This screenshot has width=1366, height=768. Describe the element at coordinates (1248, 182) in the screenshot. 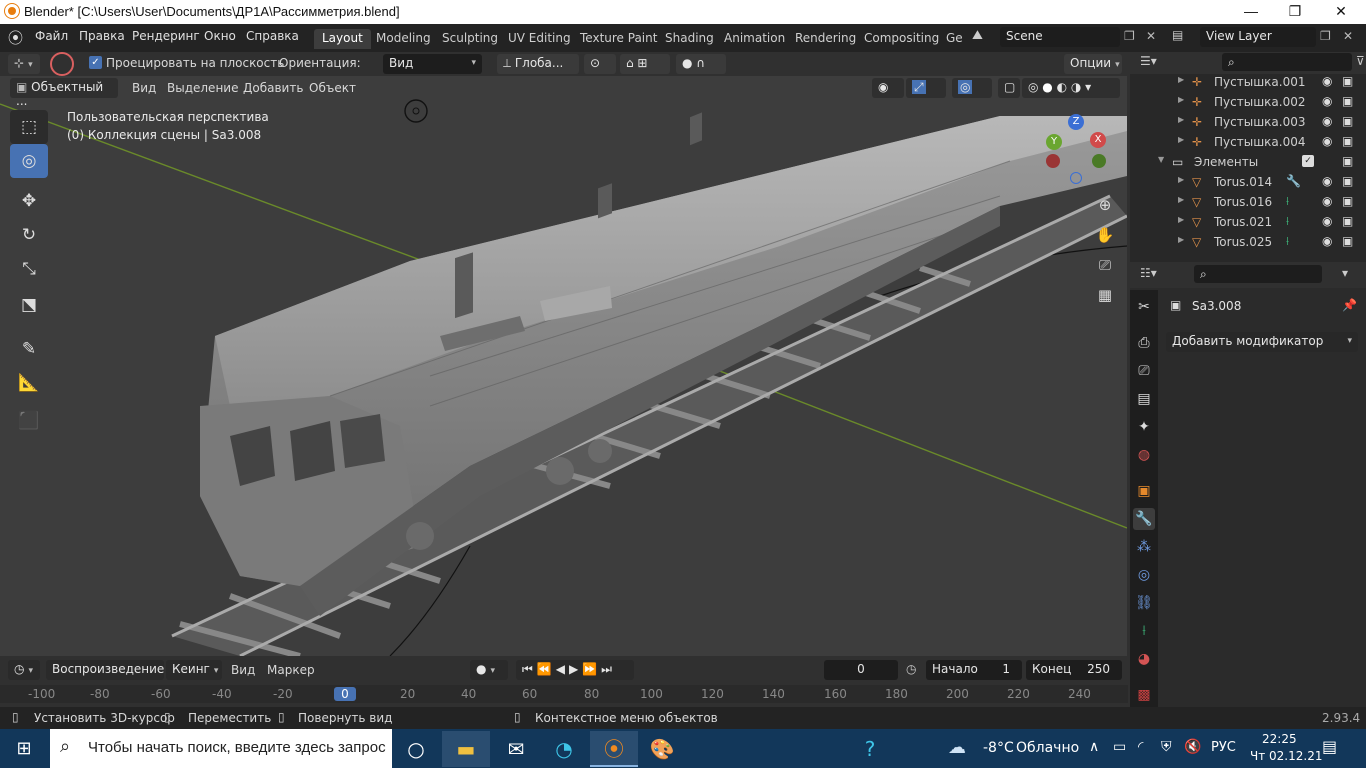

I see `outliner-row: ▶ ▽ Torus.014 🔧 ◉ ▣` at that location.